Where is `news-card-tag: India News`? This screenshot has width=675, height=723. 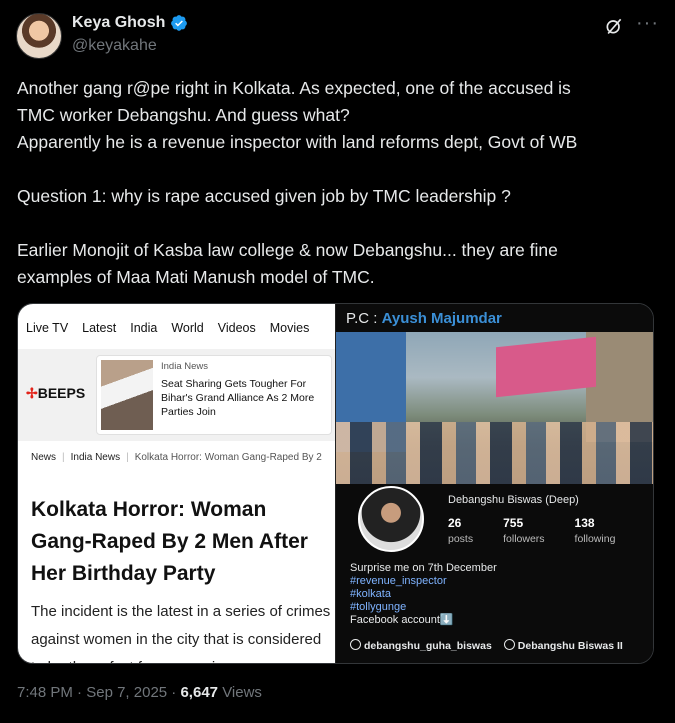
news-card-tag: India News is located at coordinates (184, 366).